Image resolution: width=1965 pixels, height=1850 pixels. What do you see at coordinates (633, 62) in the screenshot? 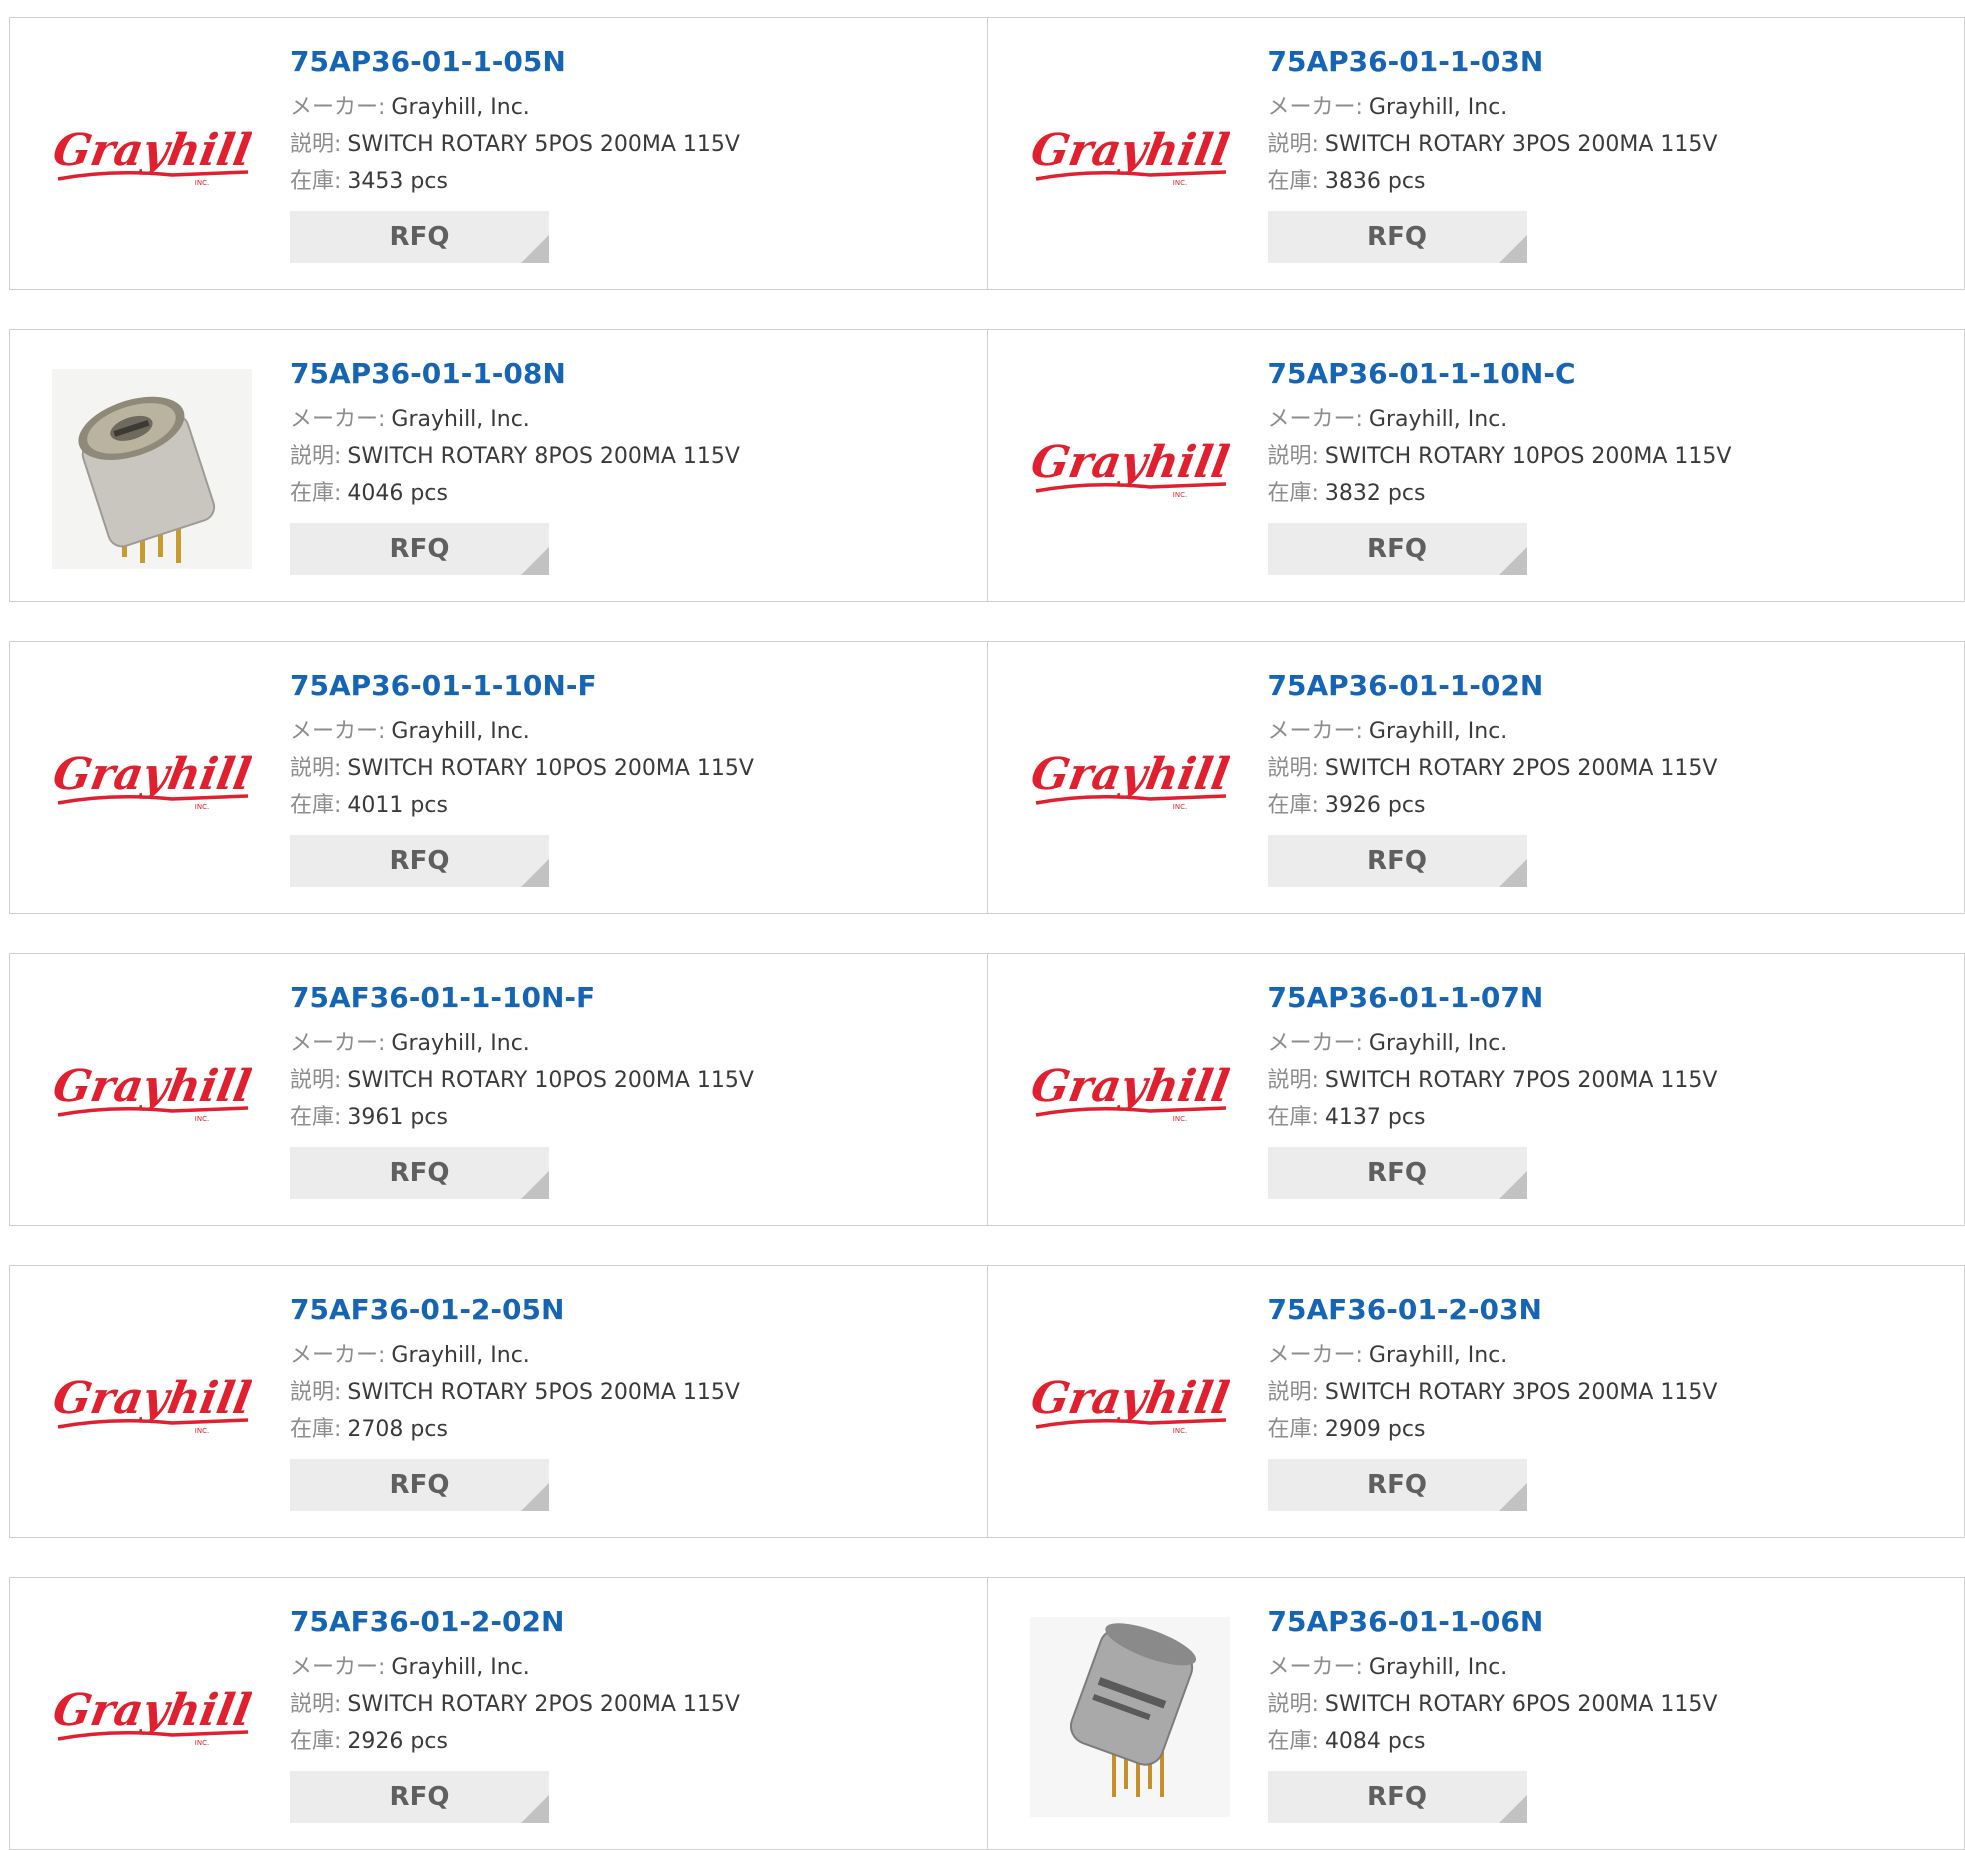
I see `part-number-link: 75AP36-01-1-05N` at bounding box center [633, 62].